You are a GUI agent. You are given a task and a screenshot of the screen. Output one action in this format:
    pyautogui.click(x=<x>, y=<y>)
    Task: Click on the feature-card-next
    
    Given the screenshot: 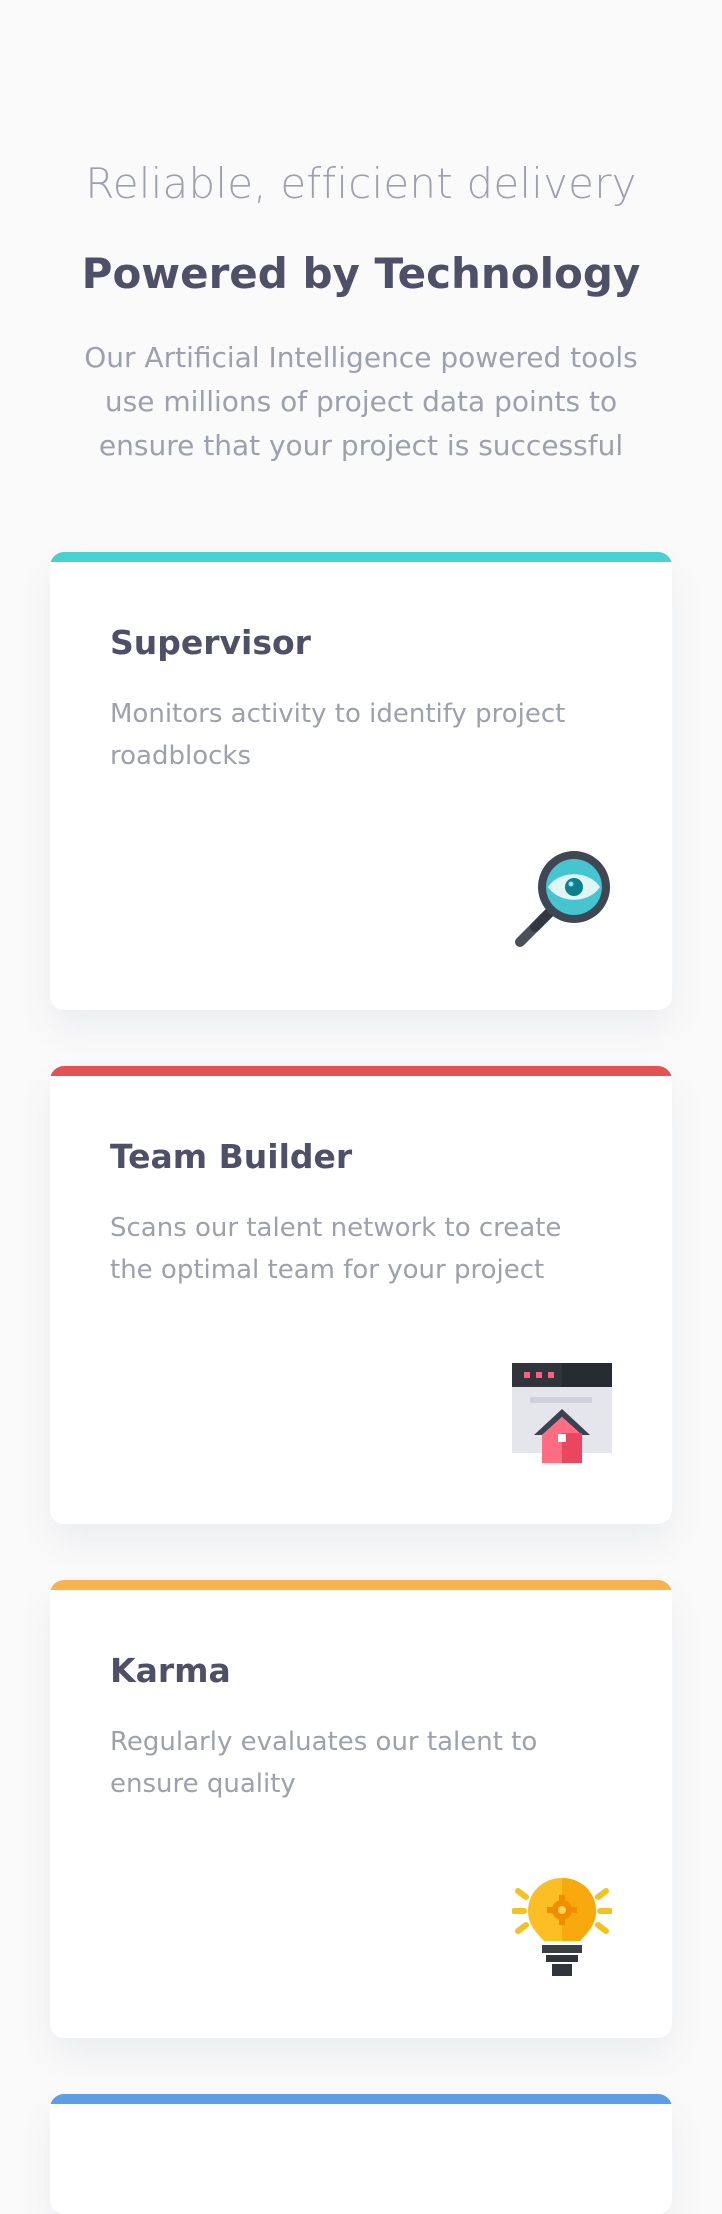 What is the action you would take?
    pyautogui.click(x=361, y=2154)
    